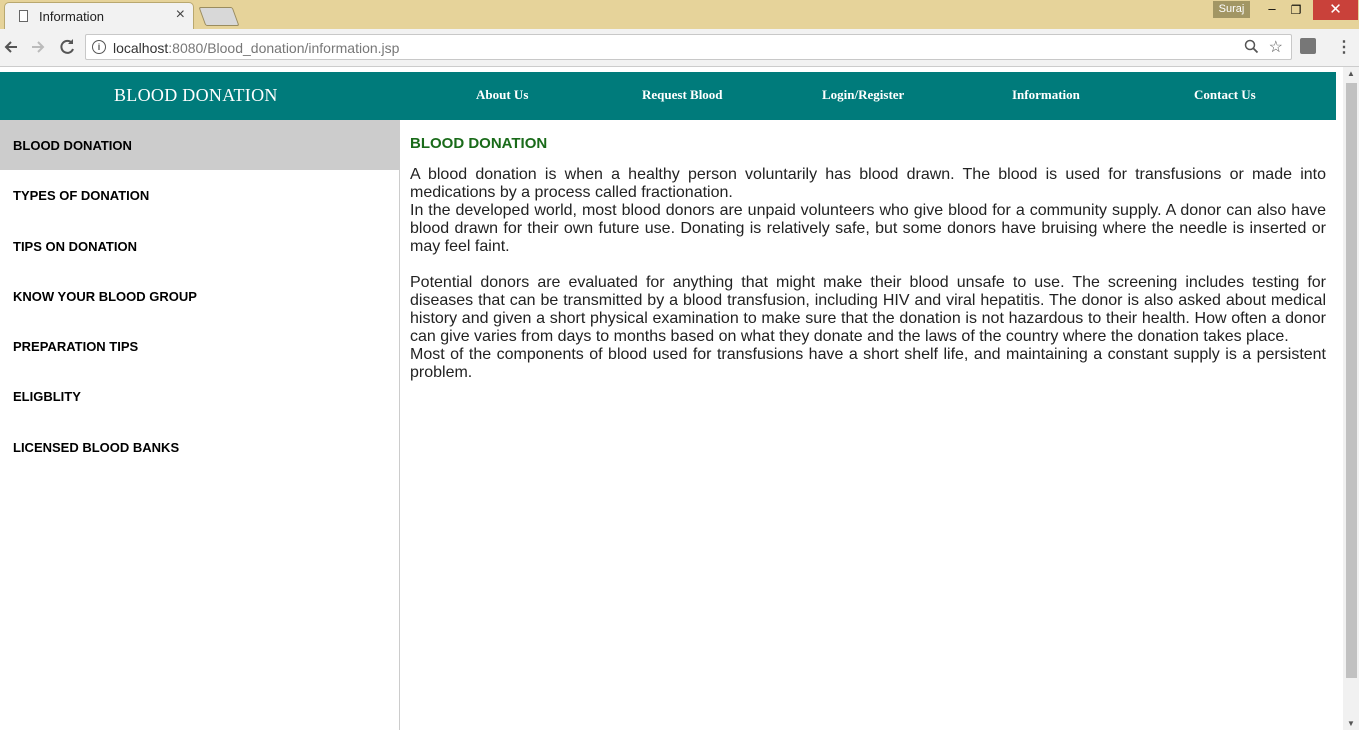 The width and height of the screenshot is (1359, 730). What do you see at coordinates (284, 48) in the screenshot?
I see `url-path: :8080/Blood_donation/information.jsp` at bounding box center [284, 48].